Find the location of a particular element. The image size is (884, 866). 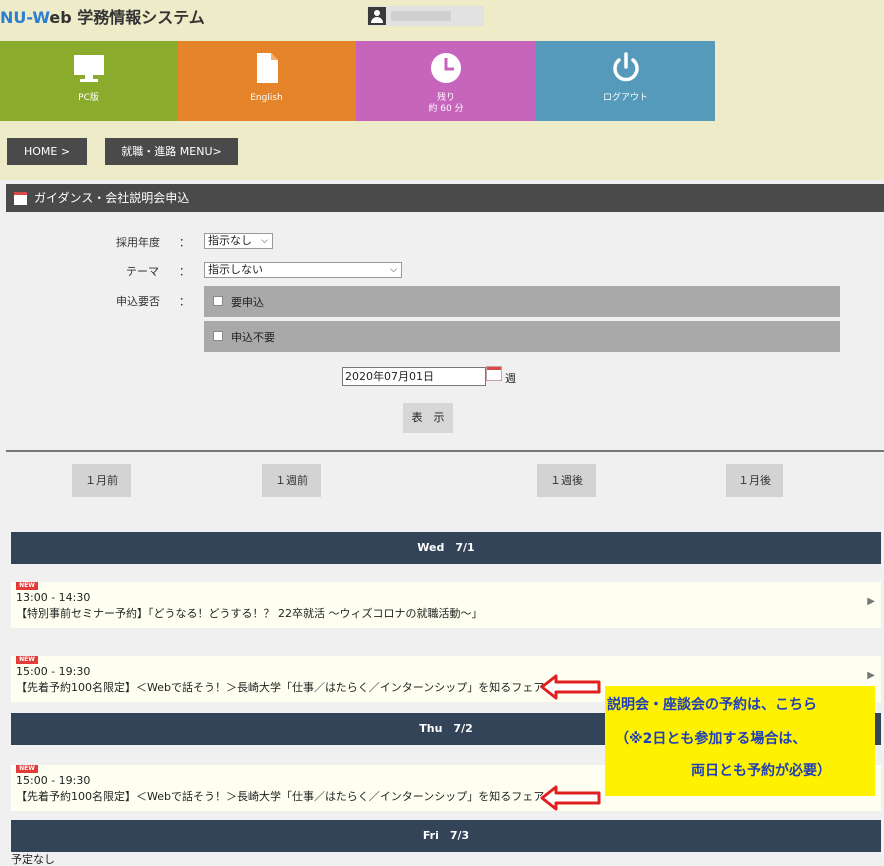

theme-select-value: 指示しない is located at coordinates (235, 269).